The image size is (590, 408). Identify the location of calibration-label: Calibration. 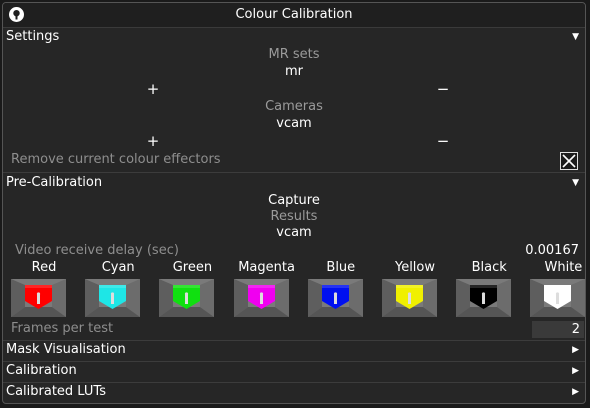
(41, 370).